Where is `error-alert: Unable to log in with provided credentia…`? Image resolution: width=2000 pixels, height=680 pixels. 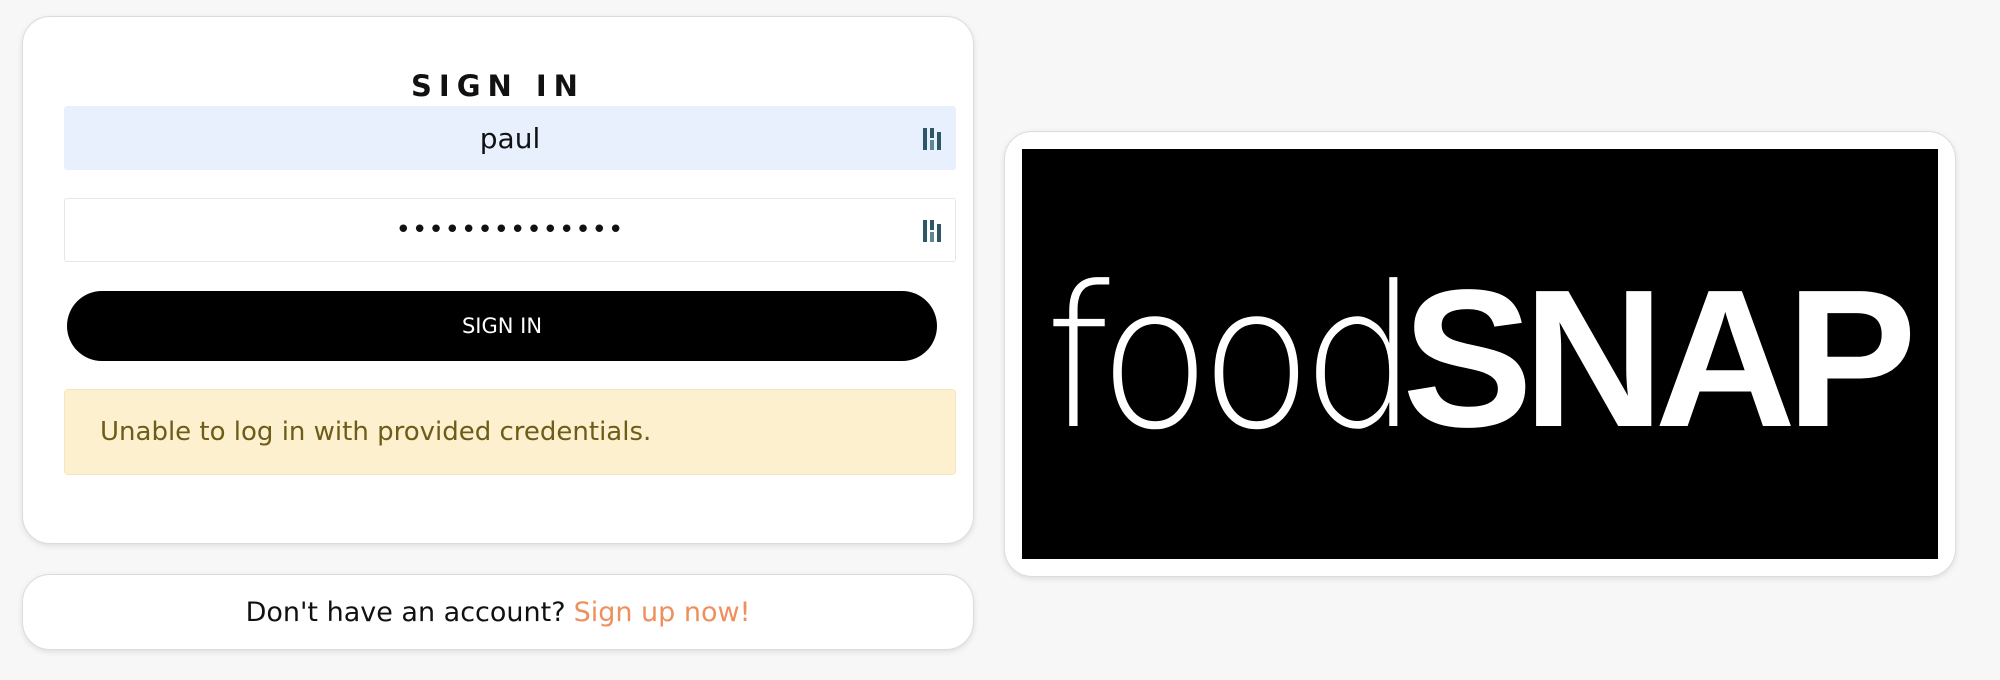
error-alert: Unable to log in with provided credentia… is located at coordinates (510, 432).